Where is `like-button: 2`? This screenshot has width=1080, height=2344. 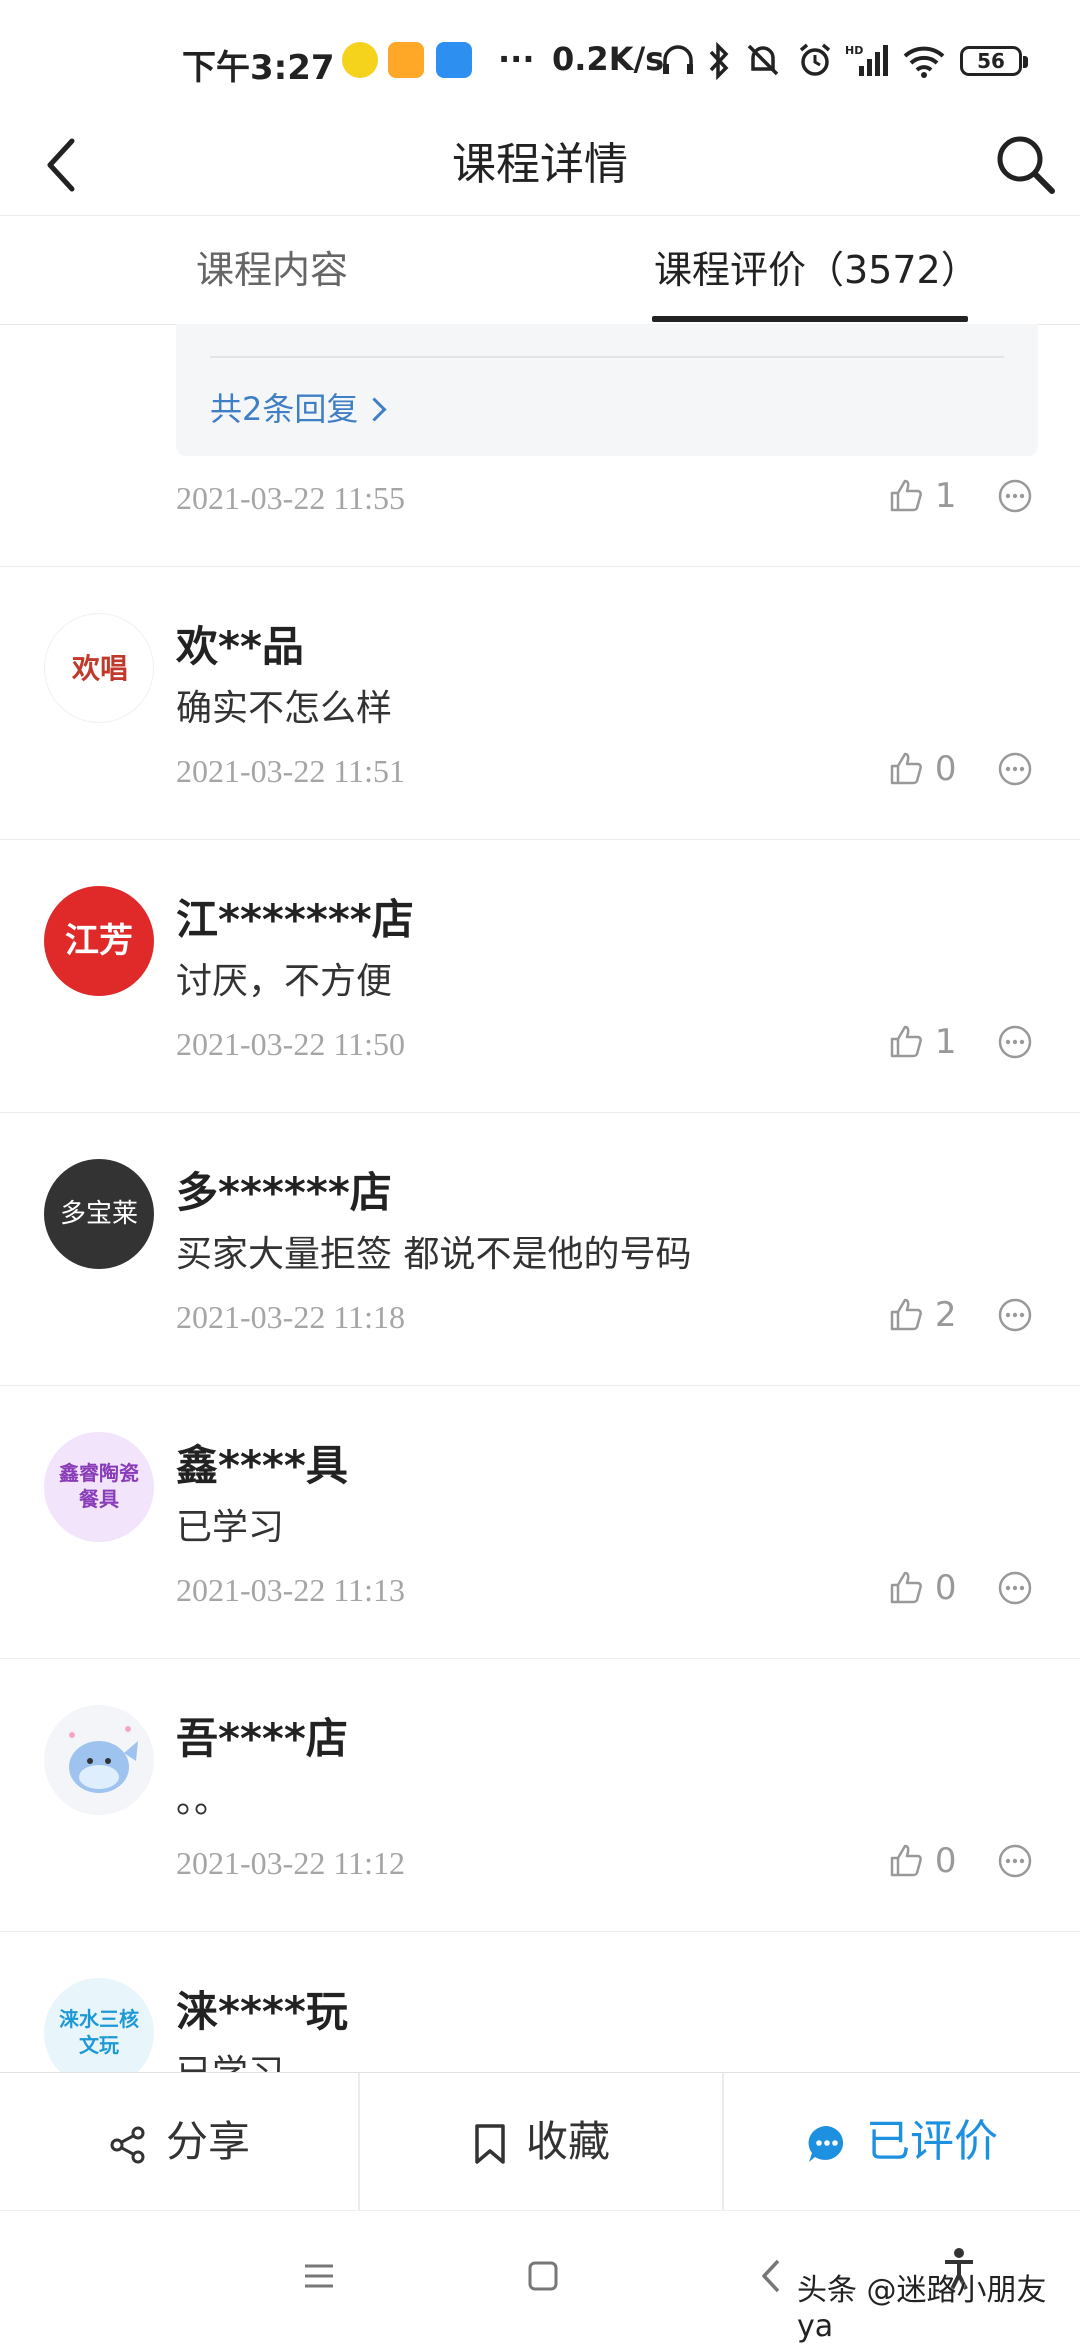
like-button: 2 is located at coordinates (922, 1317).